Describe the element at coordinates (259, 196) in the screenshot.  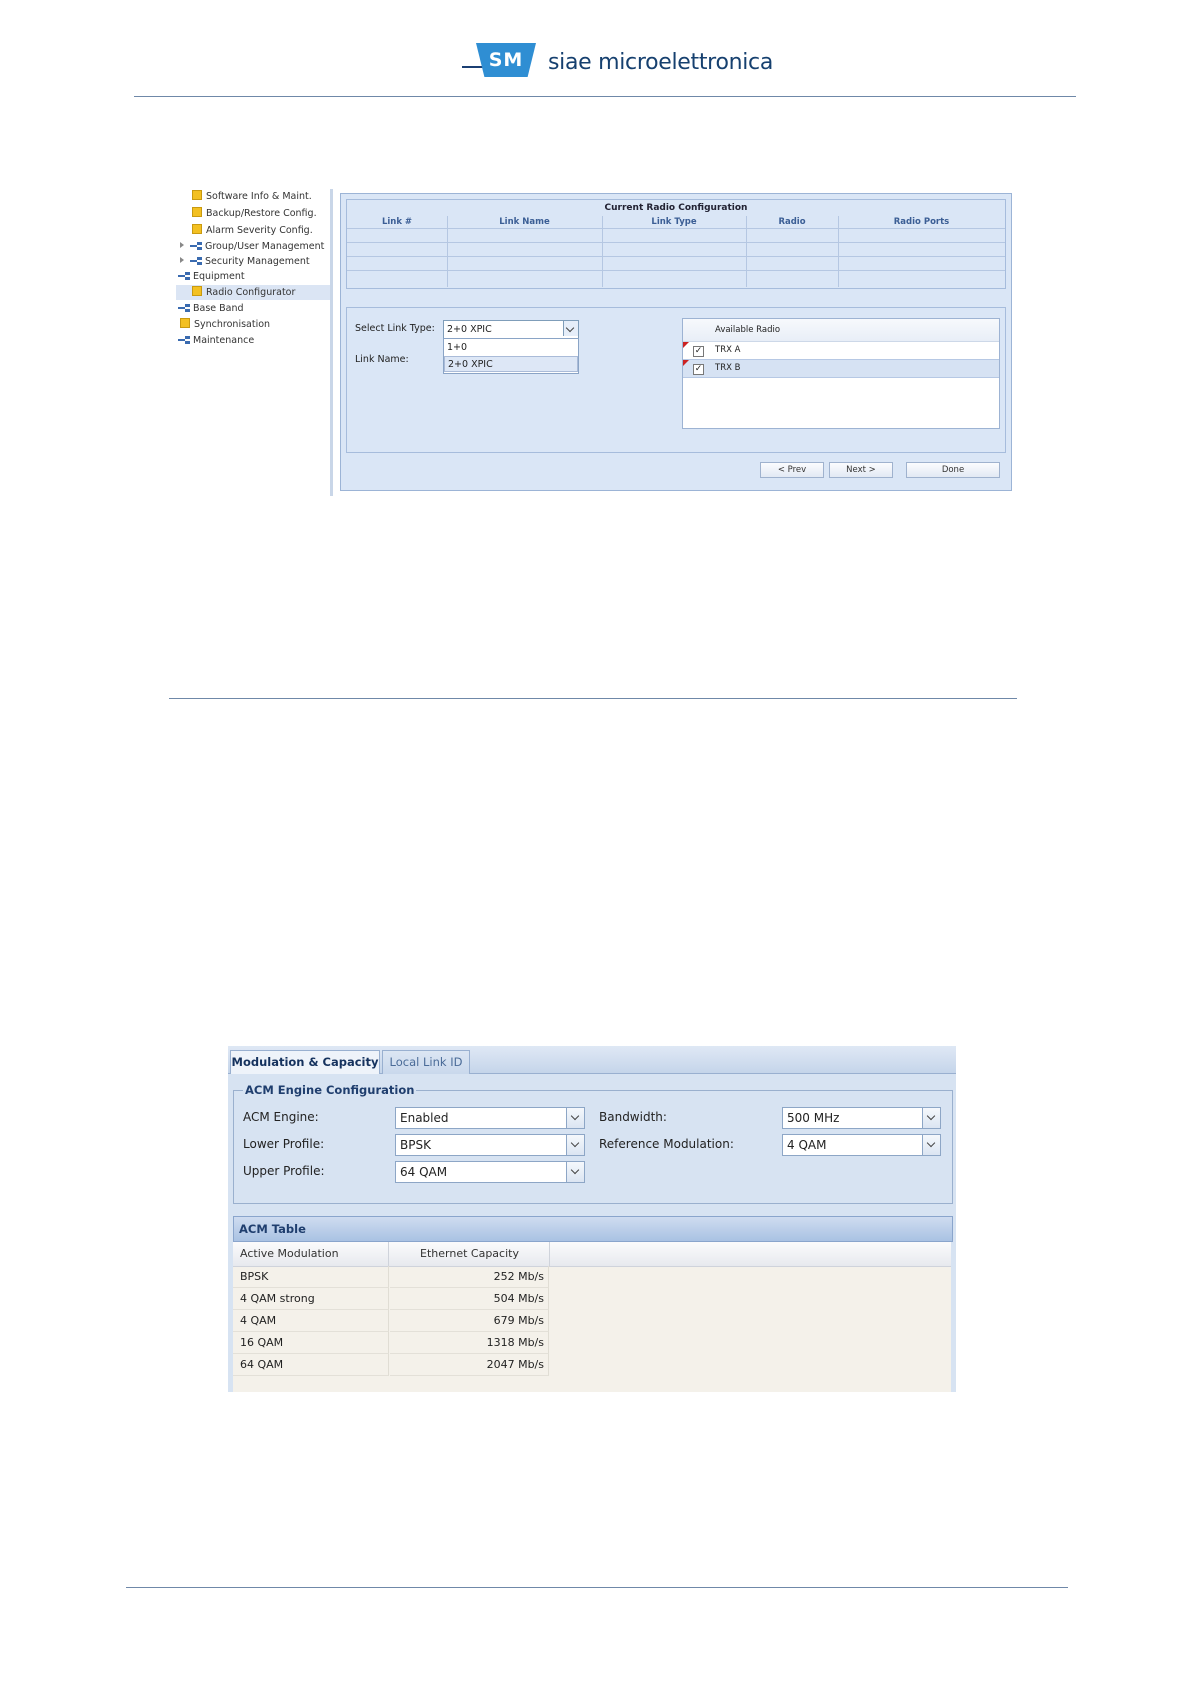
I see `tree-item-label: Software Info & Maint.` at that location.